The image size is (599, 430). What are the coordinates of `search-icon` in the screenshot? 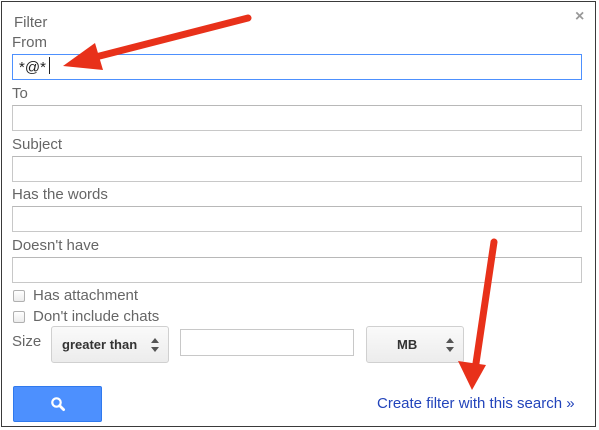 It's located at (57, 404).